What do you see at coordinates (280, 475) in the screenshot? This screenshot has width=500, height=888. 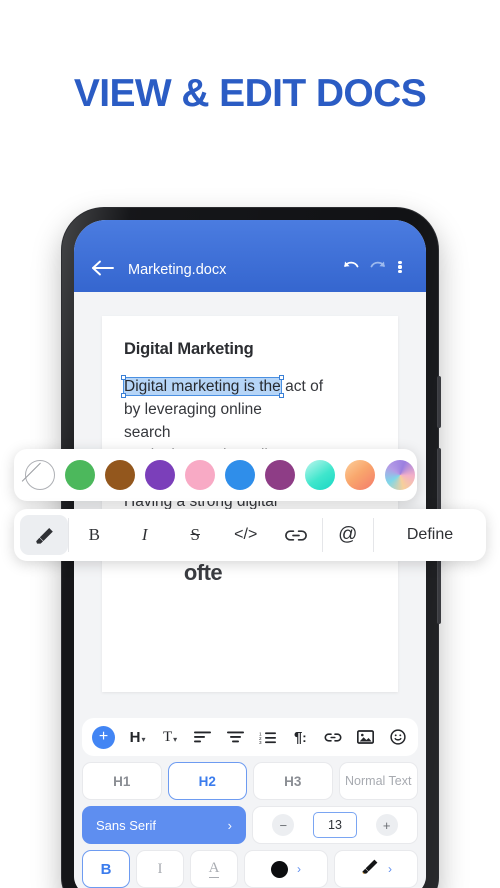 I see `swatch-magenta` at bounding box center [280, 475].